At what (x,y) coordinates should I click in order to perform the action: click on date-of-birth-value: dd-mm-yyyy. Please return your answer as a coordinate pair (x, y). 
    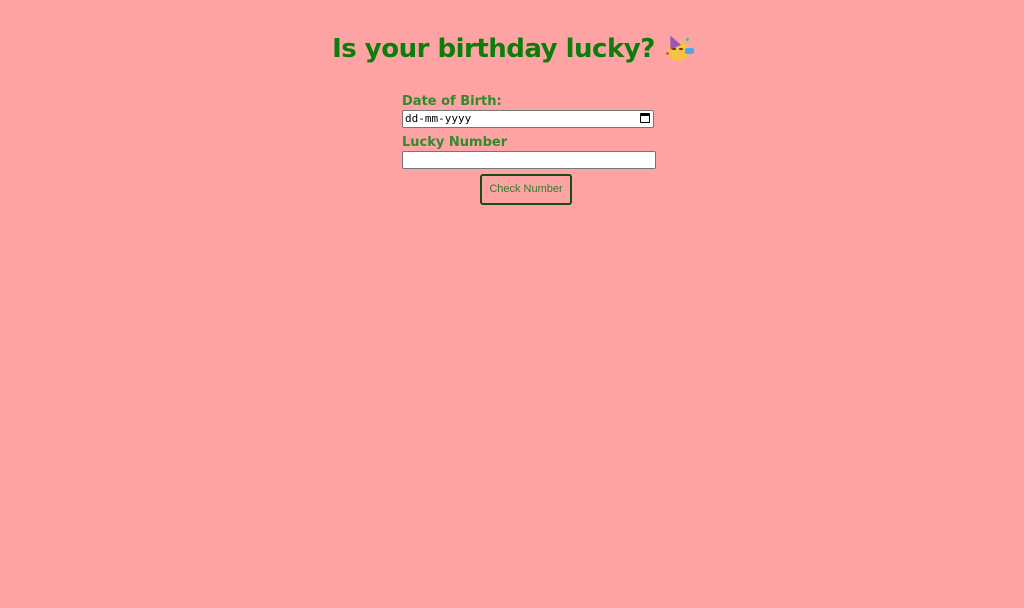
    Looking at the image, I should click on (438, 118).